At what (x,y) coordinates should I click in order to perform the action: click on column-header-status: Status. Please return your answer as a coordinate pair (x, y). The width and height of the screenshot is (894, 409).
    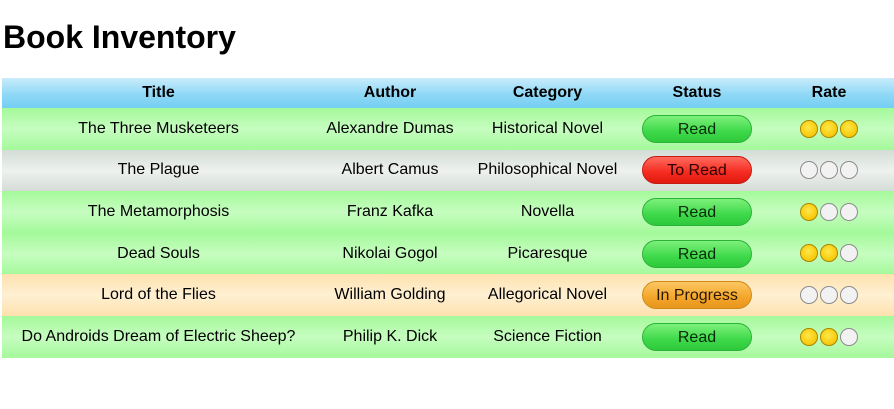
    Looking at the image, I should click on (697, 92).